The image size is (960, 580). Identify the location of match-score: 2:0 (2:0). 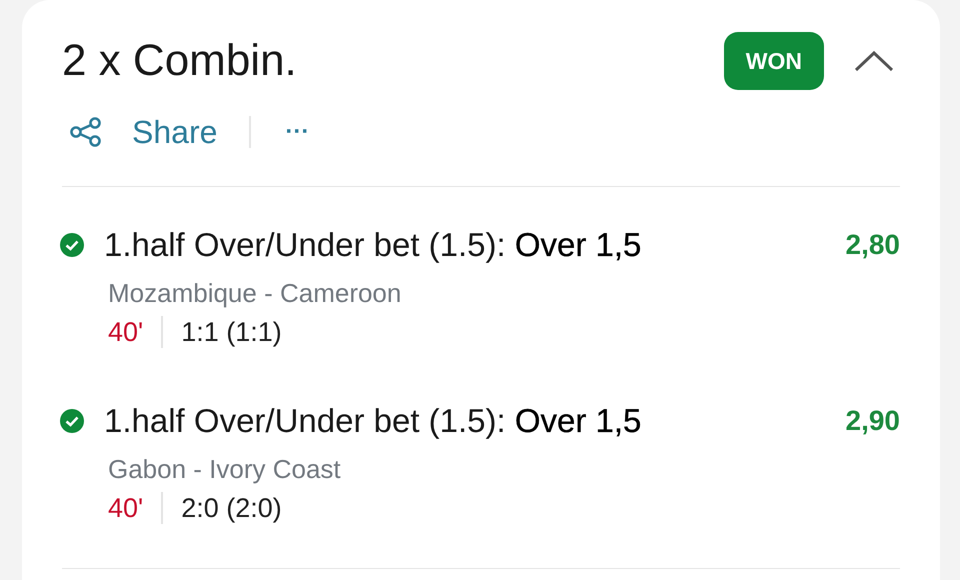
(231, 508).